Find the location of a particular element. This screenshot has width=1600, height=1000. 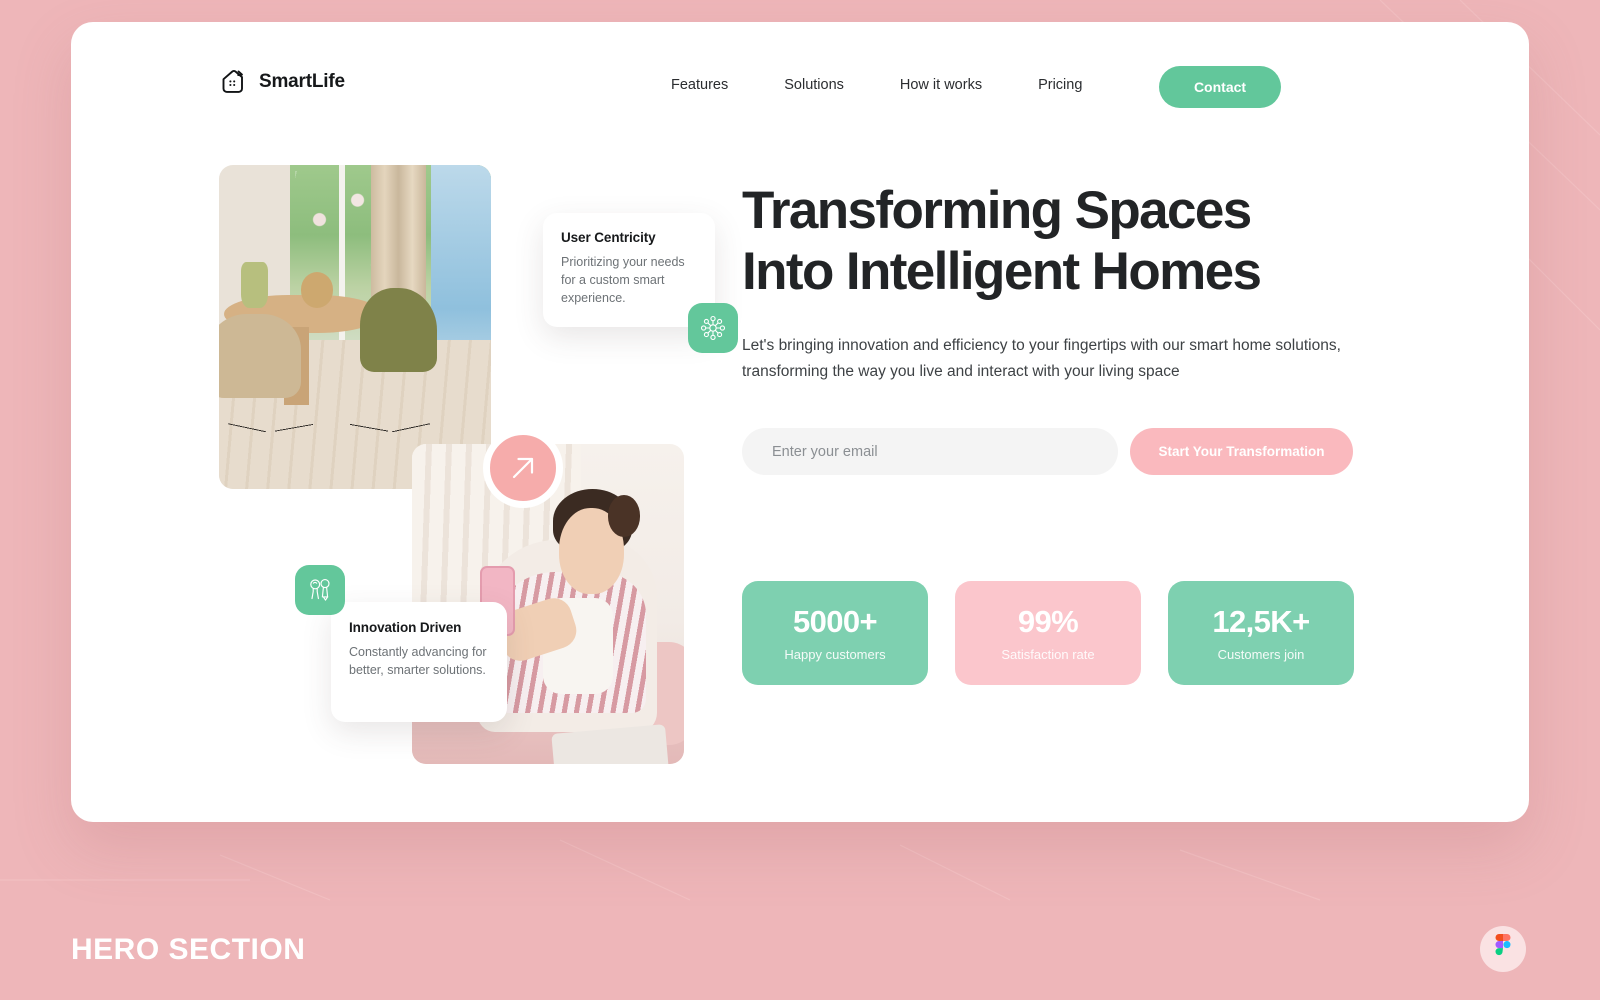

stat-label: Satisfaction rate is located at coordinates (1048, 655).